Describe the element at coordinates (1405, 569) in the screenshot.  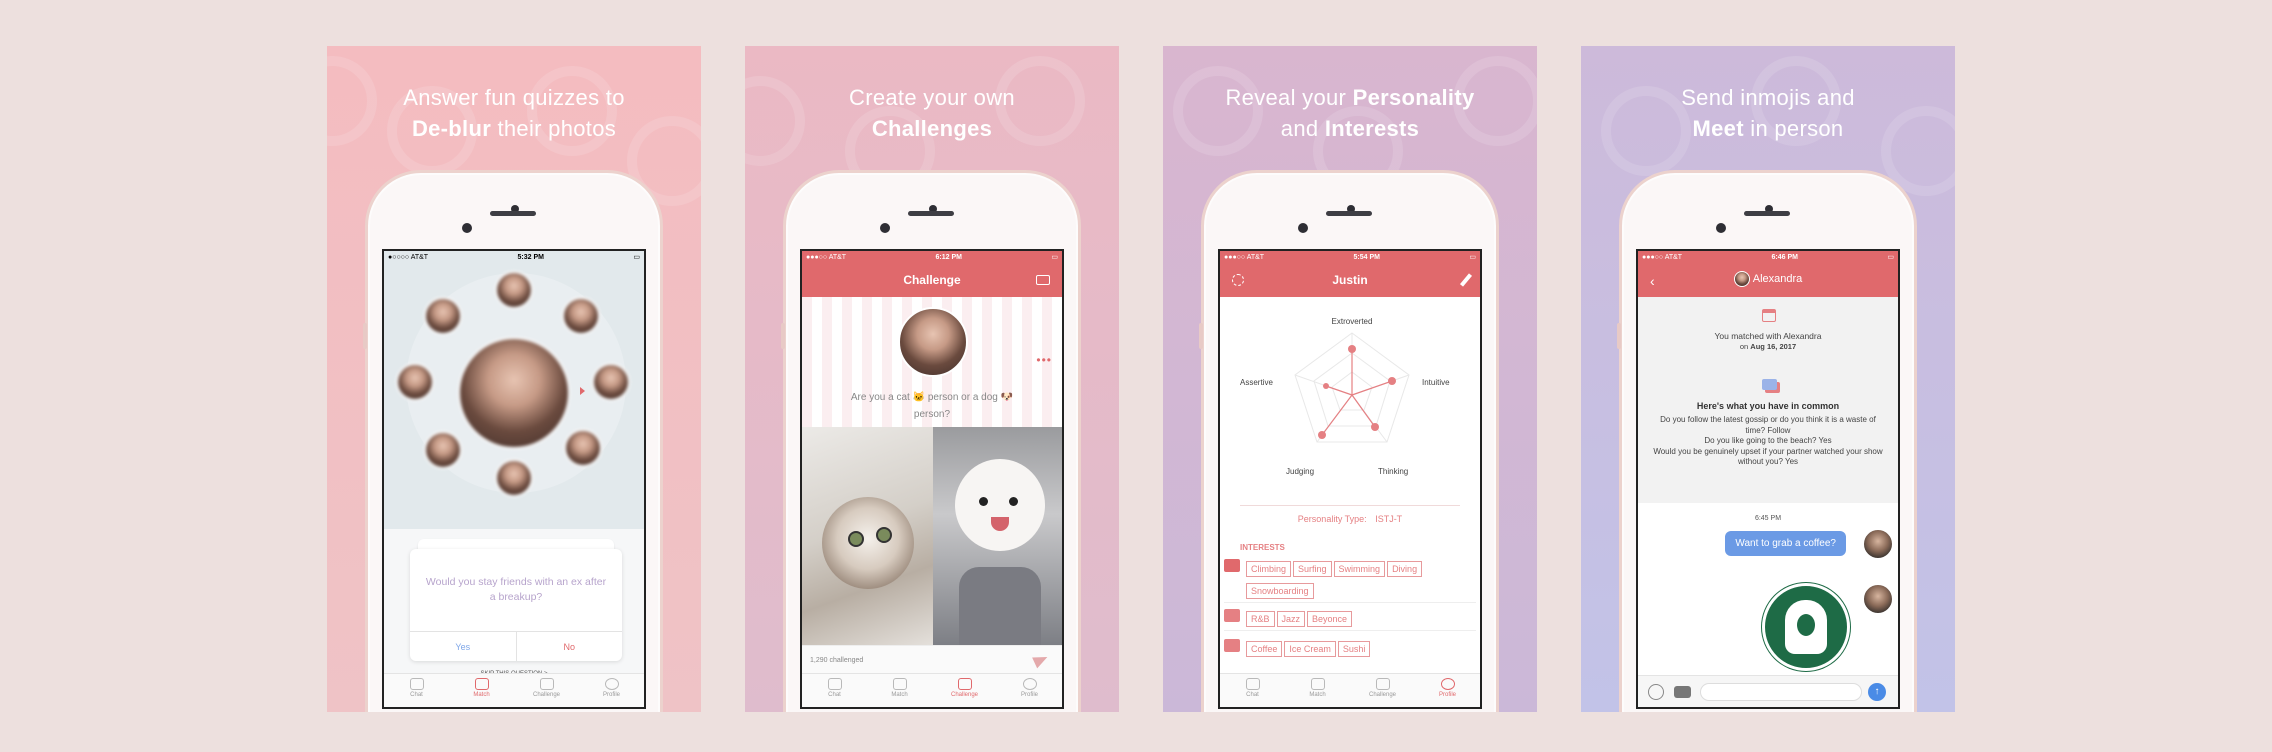
I see `interest-chip: Diving` at that location.